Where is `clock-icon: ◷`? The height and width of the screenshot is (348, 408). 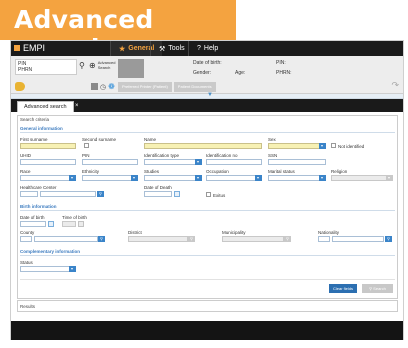
clock-icon: ◷ is located at coordinates (103, 87).